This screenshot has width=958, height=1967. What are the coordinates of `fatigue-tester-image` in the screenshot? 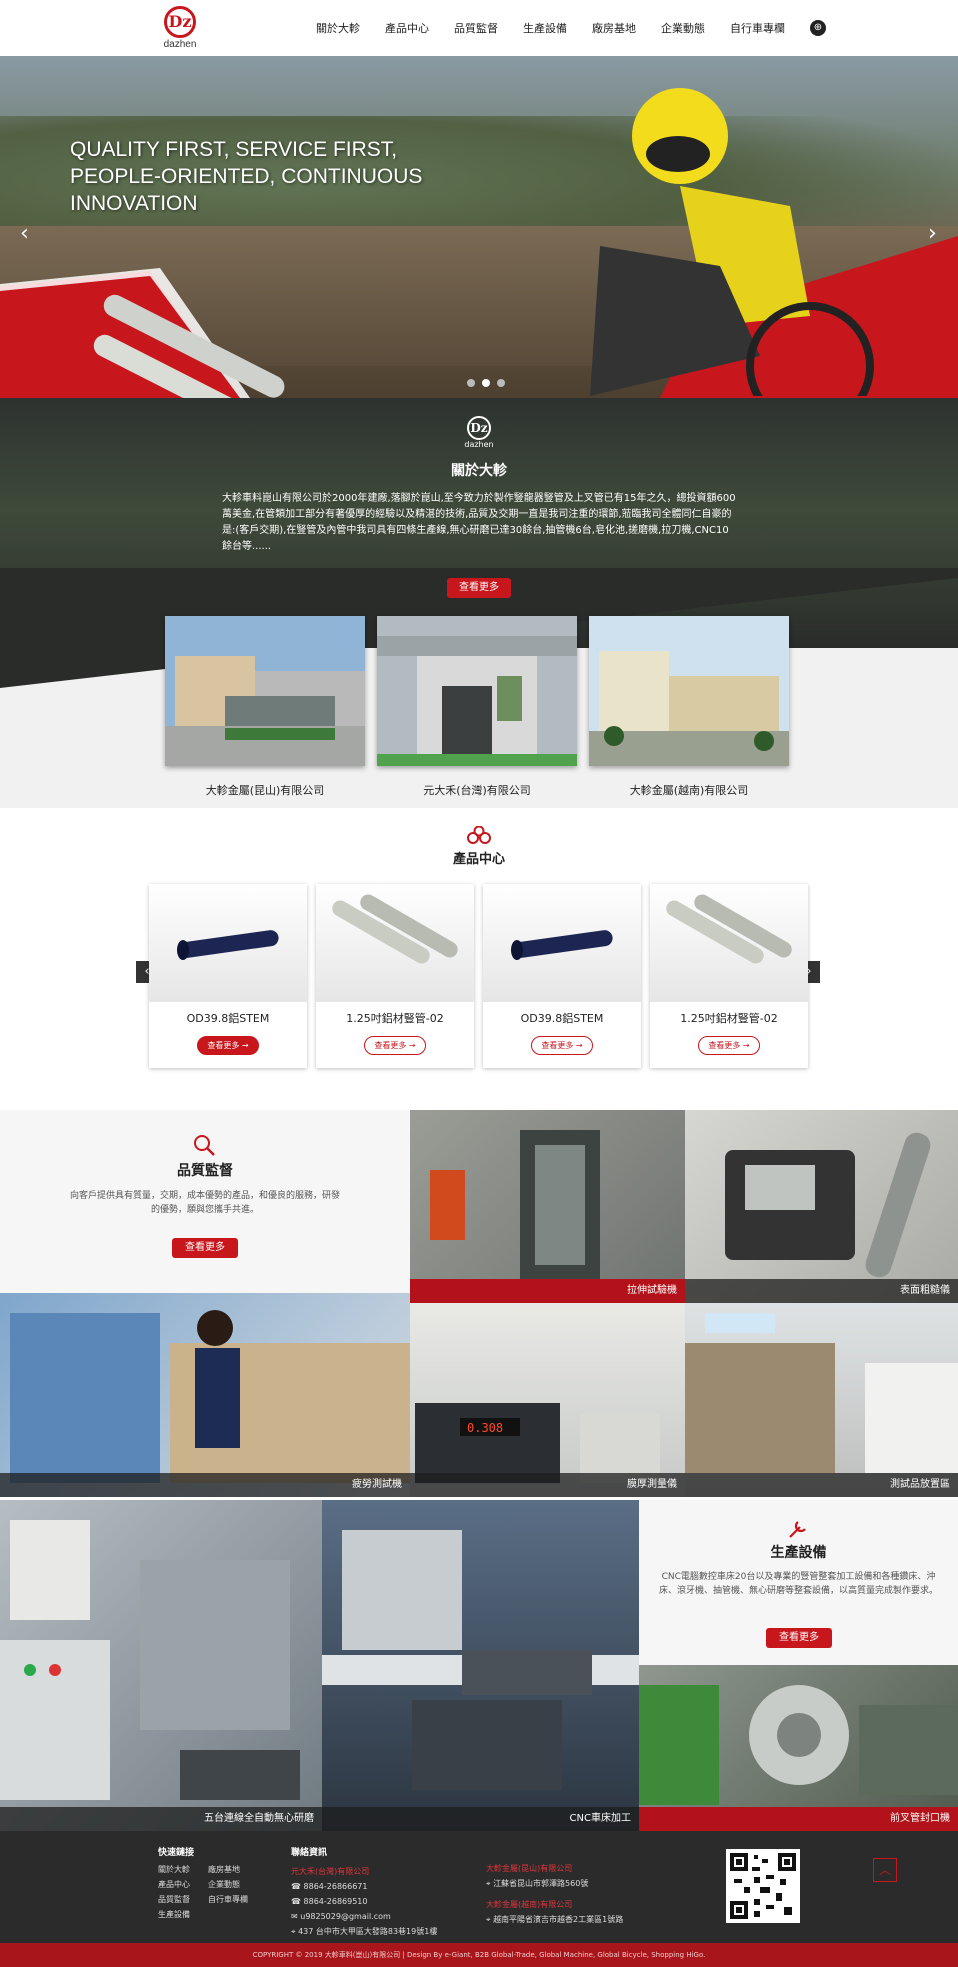 It's located at (210, 1396).